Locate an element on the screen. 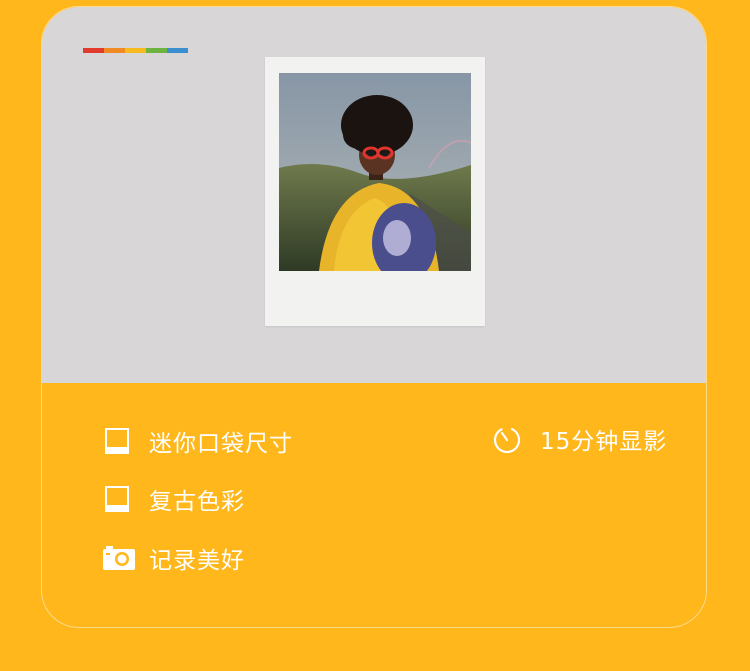 The height and width of the screenshot is (671, 750). instant-photo-image is located at coordinates (375, 172).